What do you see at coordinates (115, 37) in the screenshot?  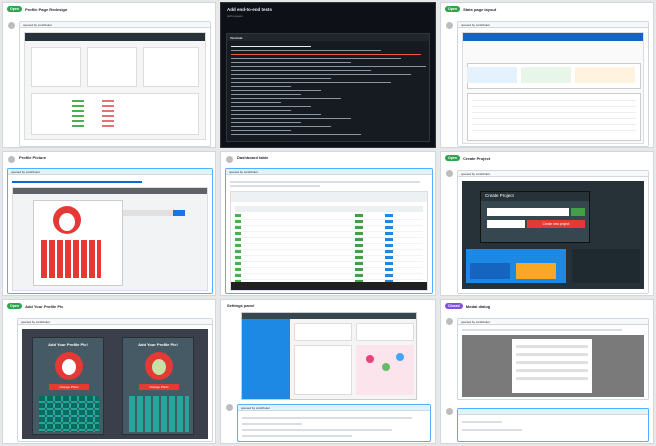 I see `navbar` at bounding box center [115, 37].